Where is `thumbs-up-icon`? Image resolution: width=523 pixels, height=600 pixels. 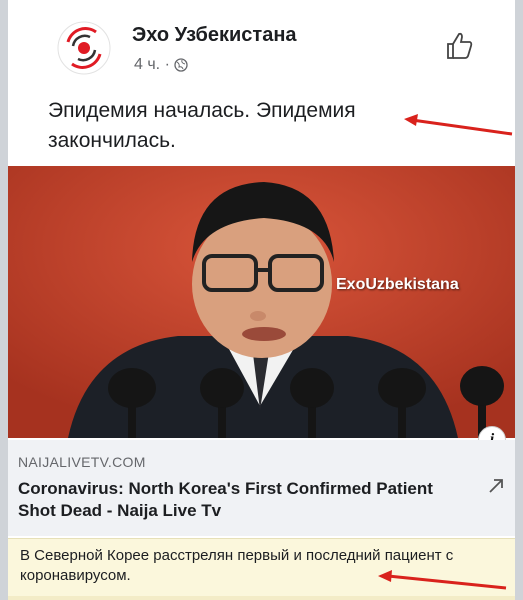
thumbs-up-icon is located at coordinates (460, 46).